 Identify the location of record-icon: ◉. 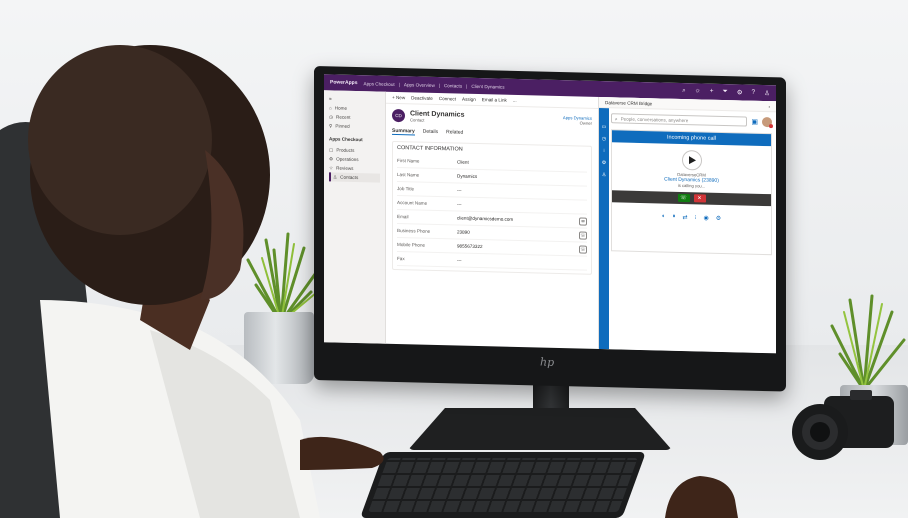
(705, 218).